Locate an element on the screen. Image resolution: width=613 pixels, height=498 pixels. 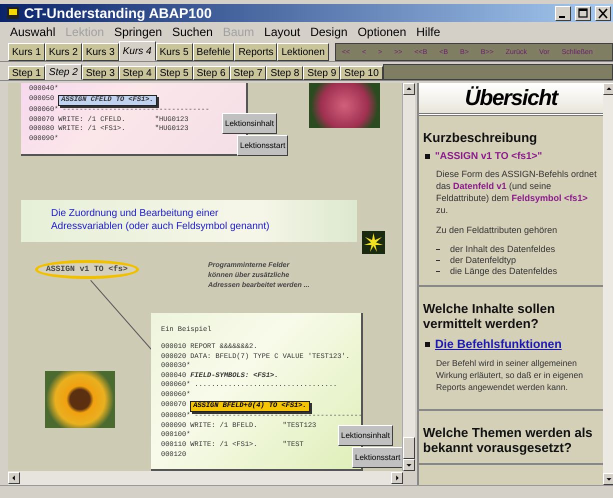
description-text: Diese Form des ASSIGN-Befehls ordnet das Datenfeld v1 (und seine Feldattribute) dem Feldsymbol <fs1> zu. is located at coordinates (517, 192).